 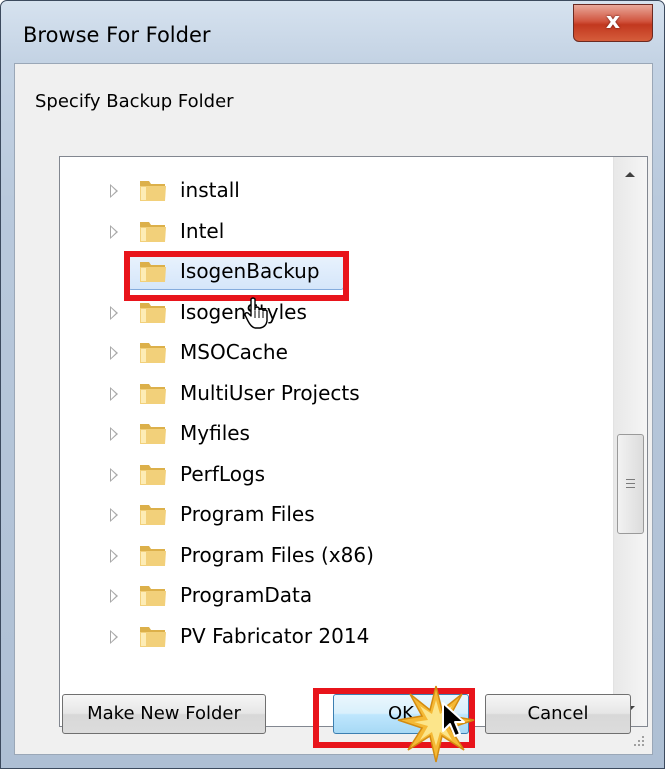 I want to click on tree-item-label: PV Fabricator 2014, so click(x=275, y=635).